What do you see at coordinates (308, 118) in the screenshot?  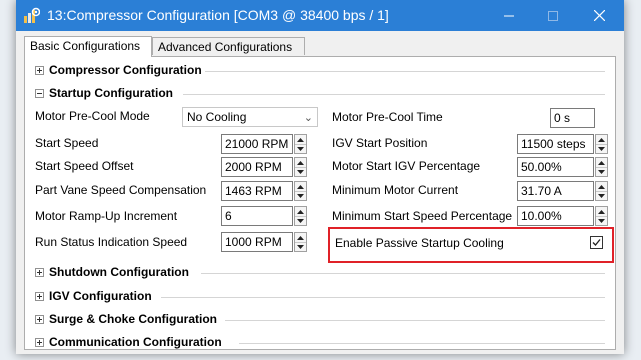 I see `chevron-down-icon: ⌄` at bounding box center [308, 118].